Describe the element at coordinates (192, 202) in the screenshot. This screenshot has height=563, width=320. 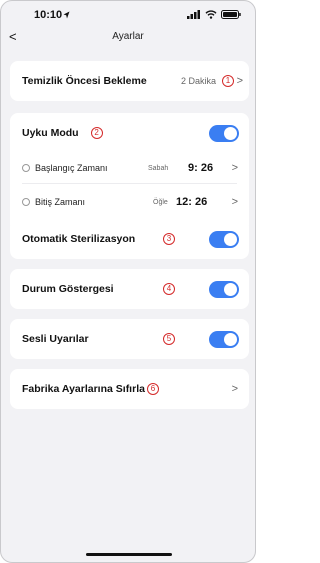
I see `end-time-value: 12: 26` at that location.